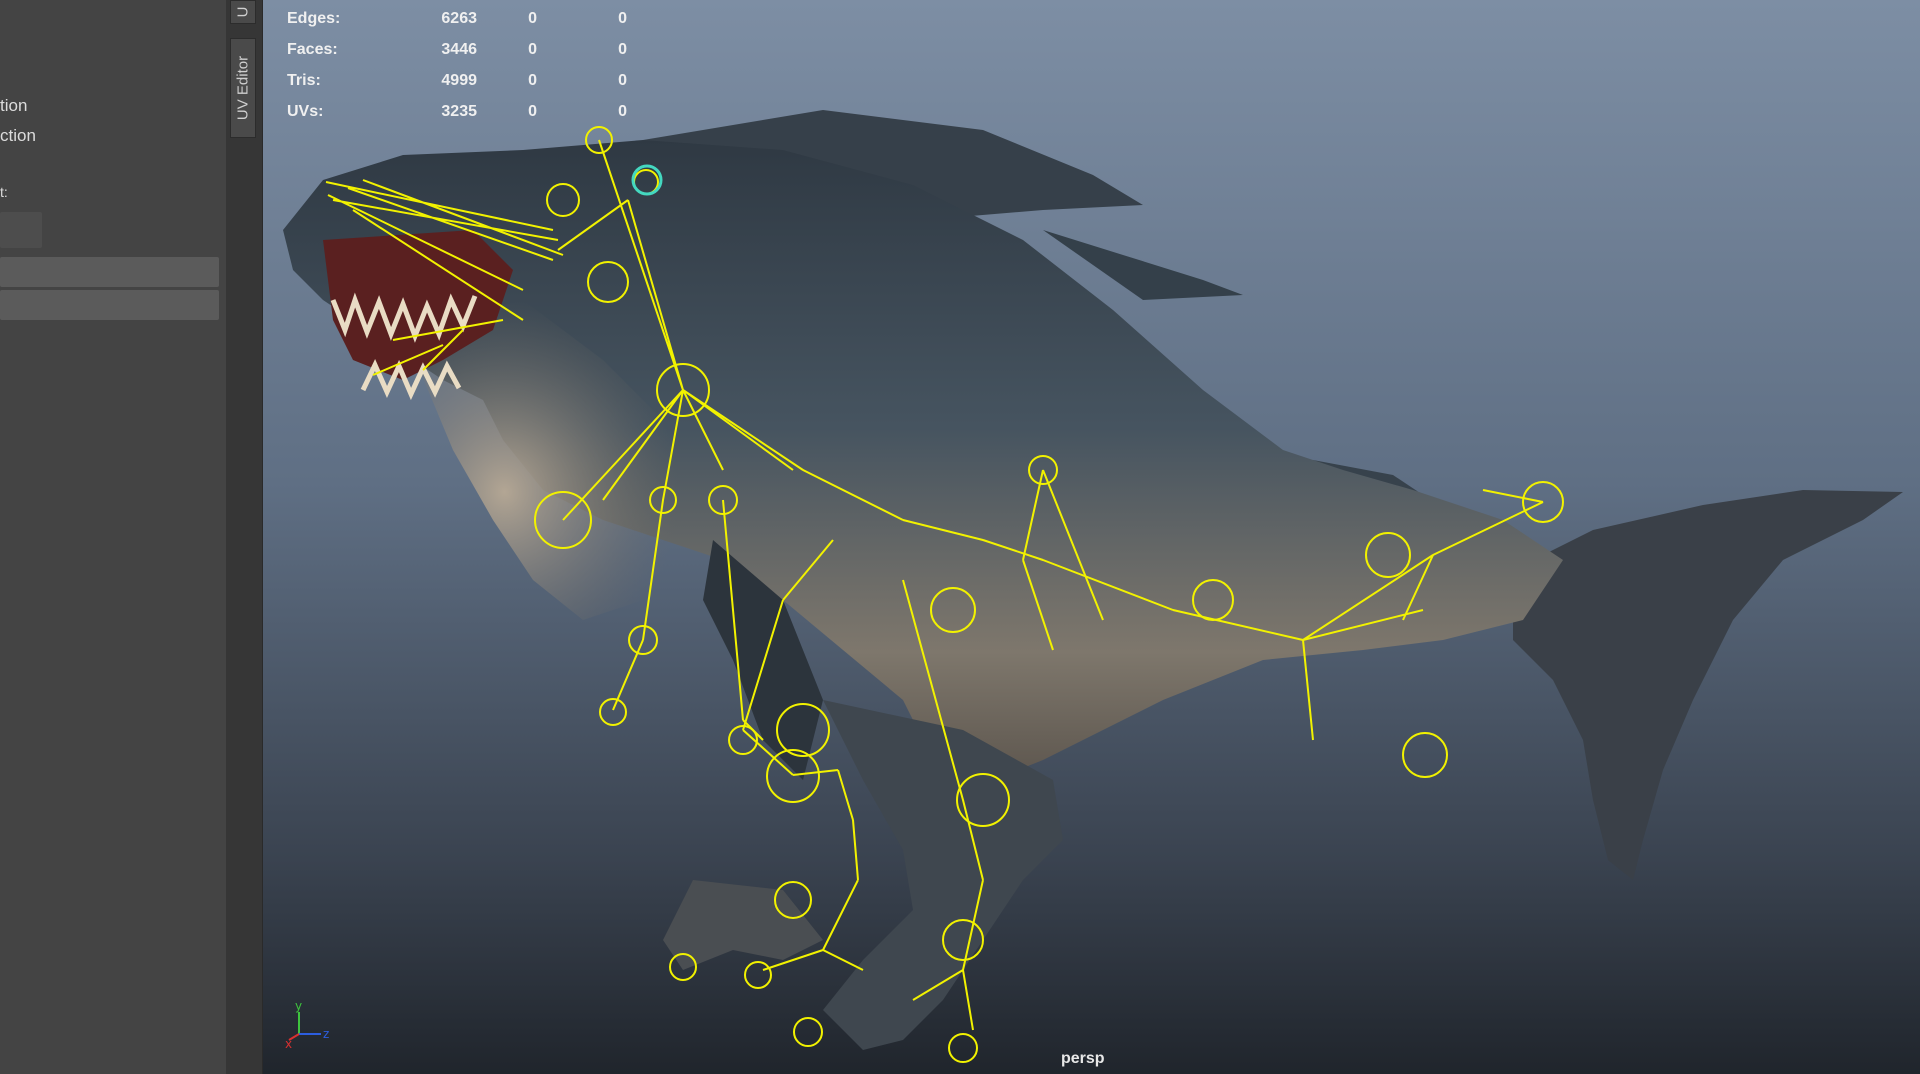  What do you see at coordinates (1083, 1058) in the screenshot?
I see `camera-label: persp` at bounding box center [1083, 1058].